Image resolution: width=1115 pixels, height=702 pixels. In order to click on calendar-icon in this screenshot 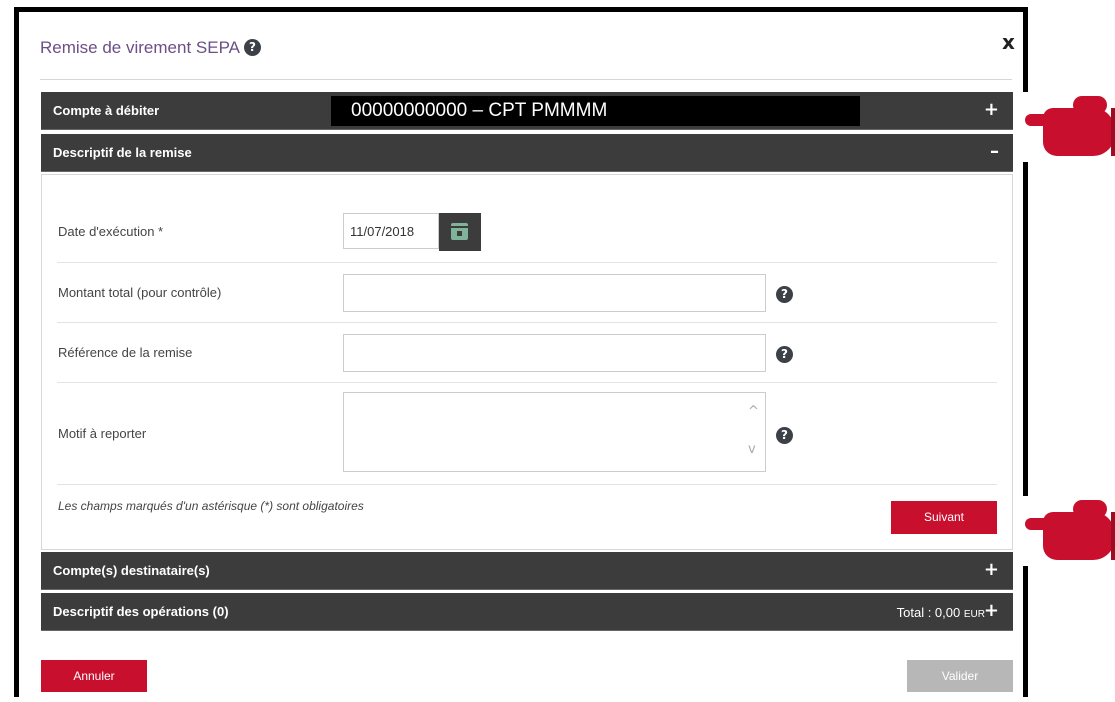, I will do `click(459, 231)`.